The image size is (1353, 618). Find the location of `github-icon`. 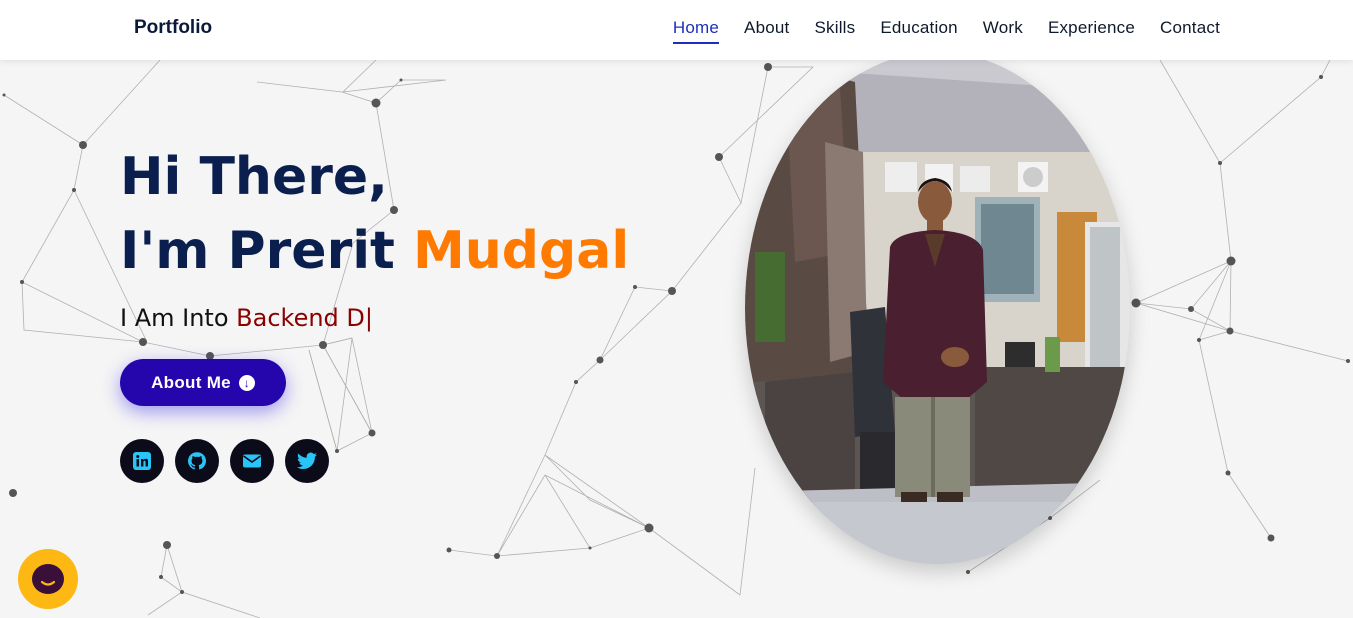

github-icon is located at coordinates (197, 461).